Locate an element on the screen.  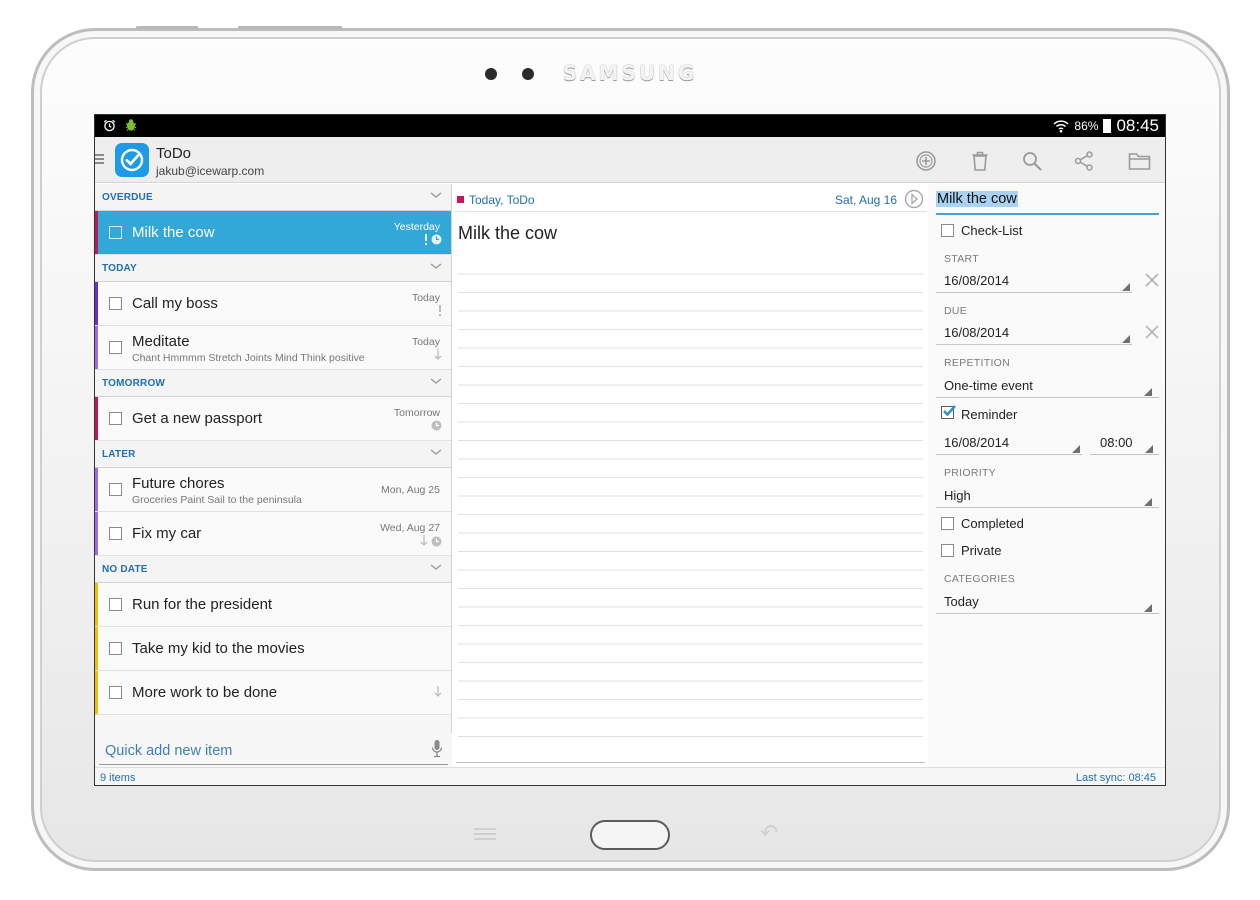
reminder-label: Reminder is located at coordinates (989, 414).